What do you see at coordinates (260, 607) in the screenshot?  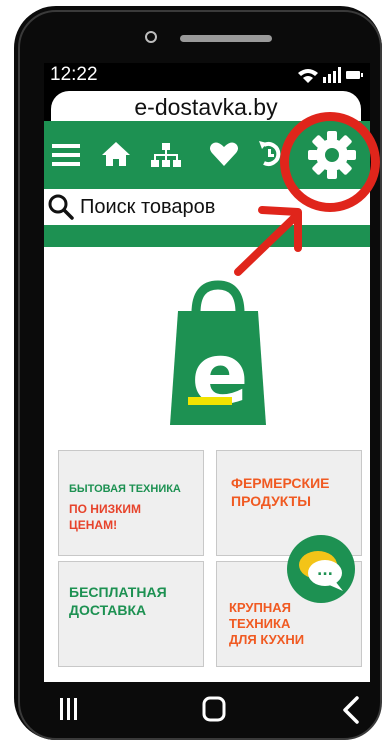 I see `tile-line: КРУПНАЯ` at bounding box center [260, 607].